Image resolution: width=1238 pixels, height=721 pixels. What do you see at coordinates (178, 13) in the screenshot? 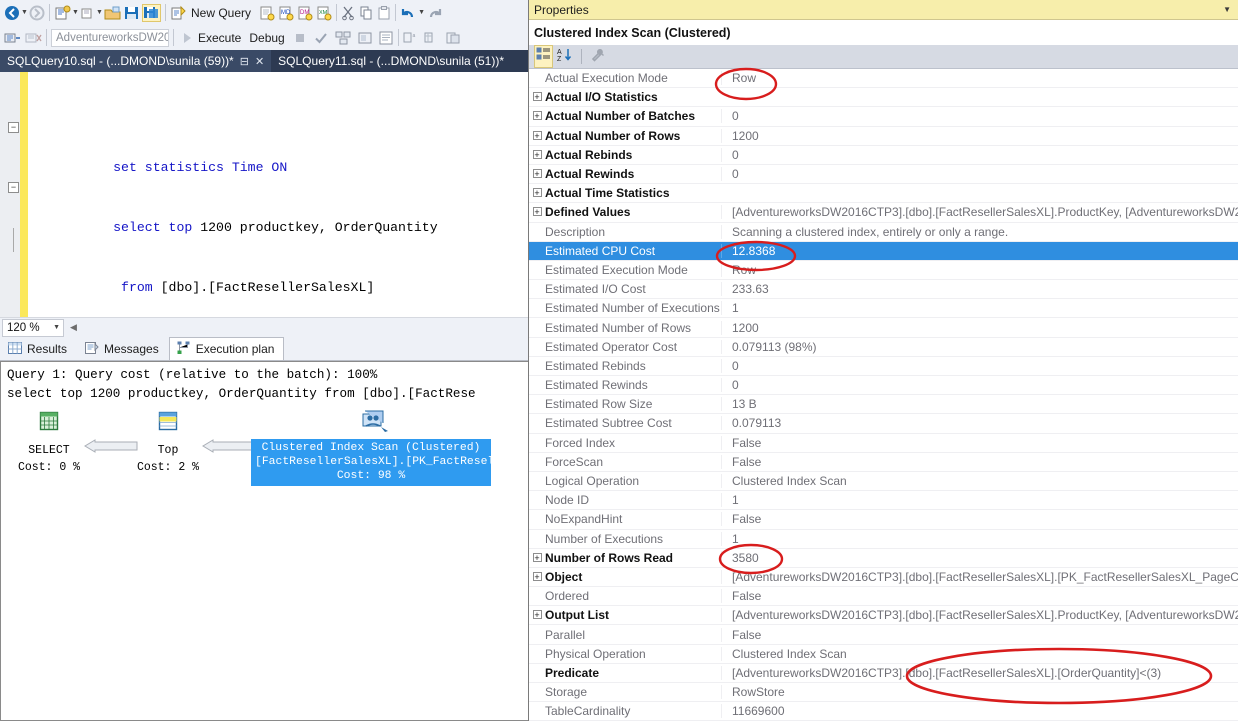
I see `new-database-query-icon` at bounding box center [178, 13].